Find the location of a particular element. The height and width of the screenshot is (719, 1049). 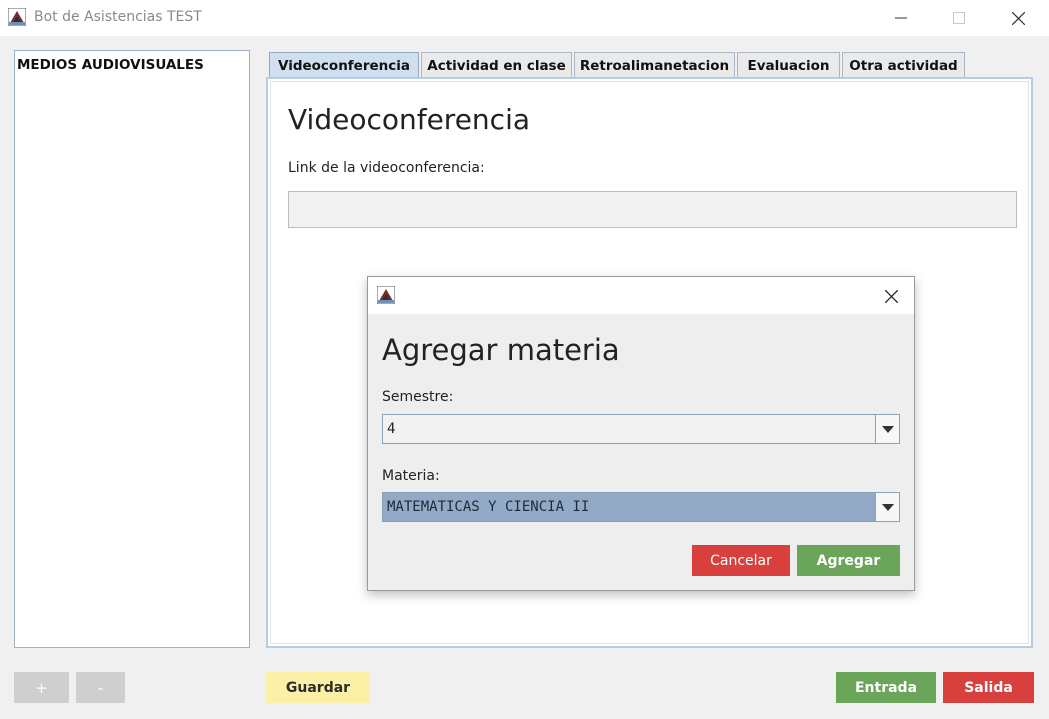

tab-evaluacion: Evaluacion is located at coordinates (788, 65).